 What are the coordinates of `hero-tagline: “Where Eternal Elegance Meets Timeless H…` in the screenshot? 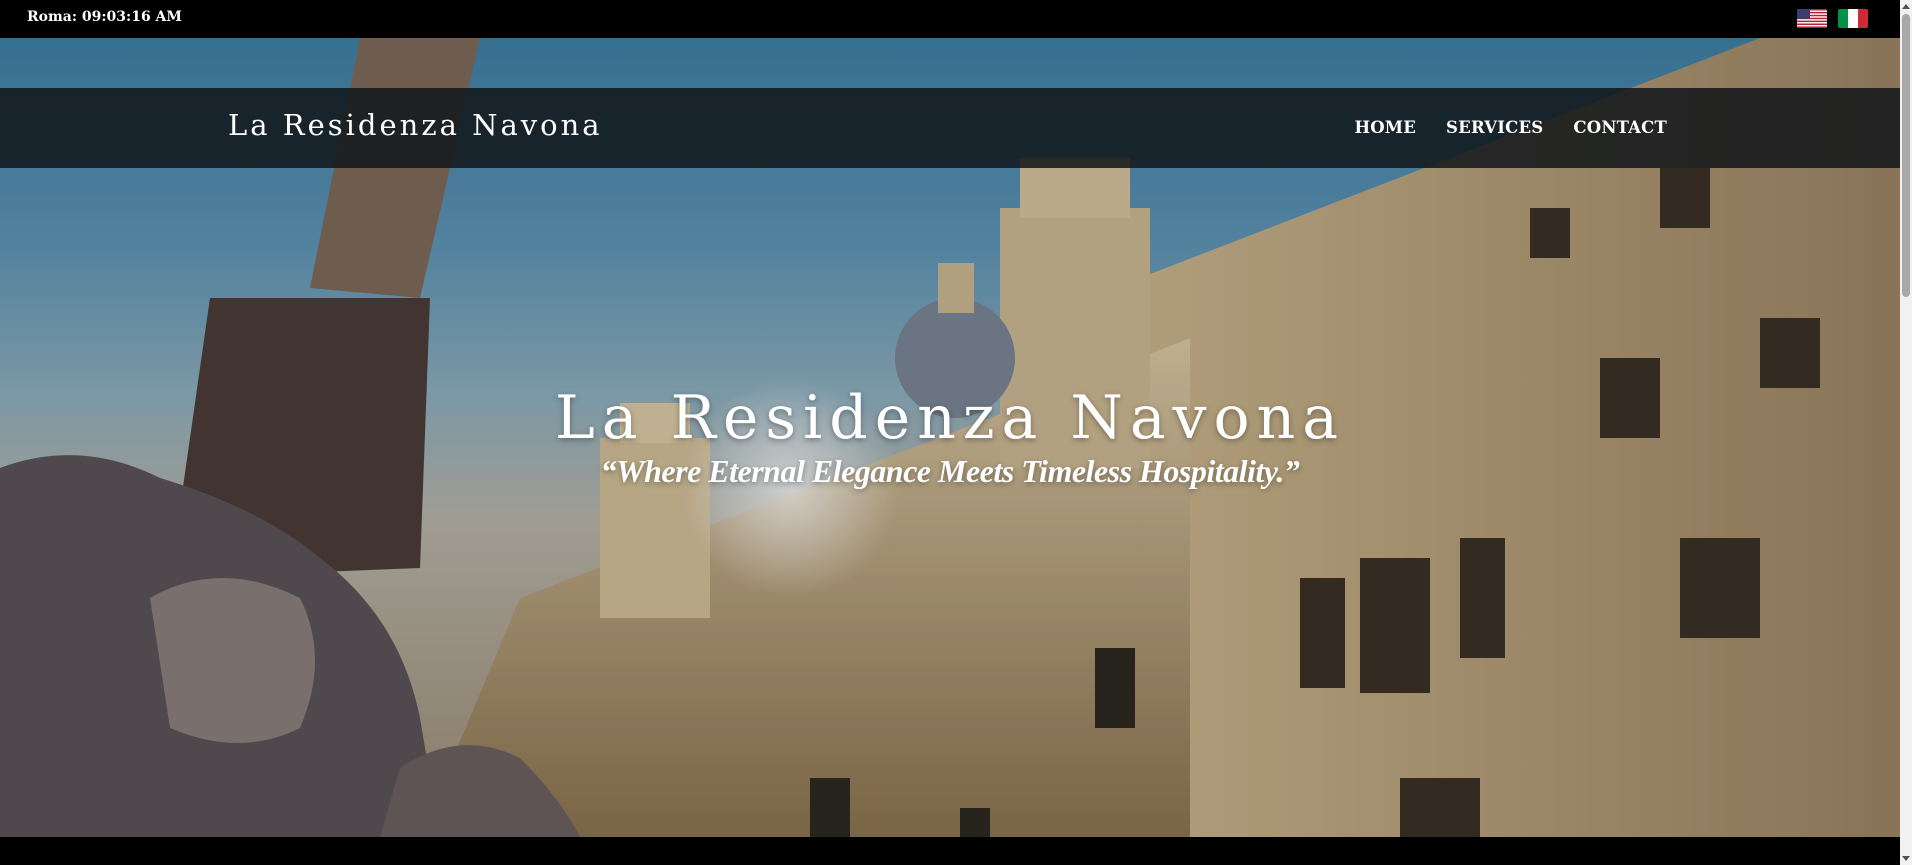 It's located at (950, 471).